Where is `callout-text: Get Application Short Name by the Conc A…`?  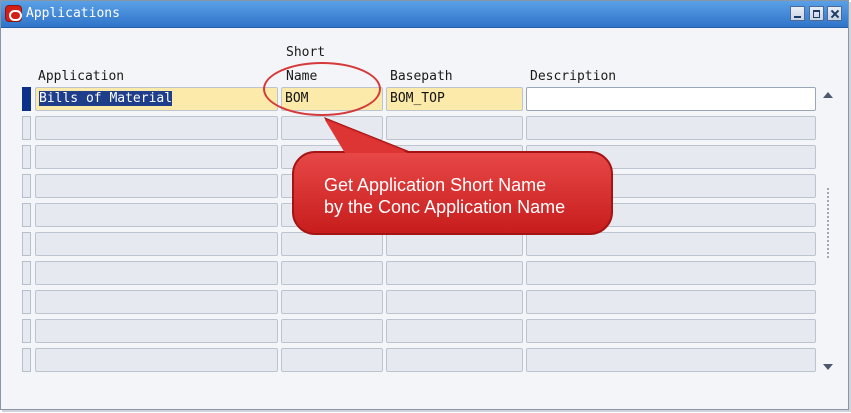 callout-text: Get Application Short Name by the Conc A… is located at coordinates (454, 196).